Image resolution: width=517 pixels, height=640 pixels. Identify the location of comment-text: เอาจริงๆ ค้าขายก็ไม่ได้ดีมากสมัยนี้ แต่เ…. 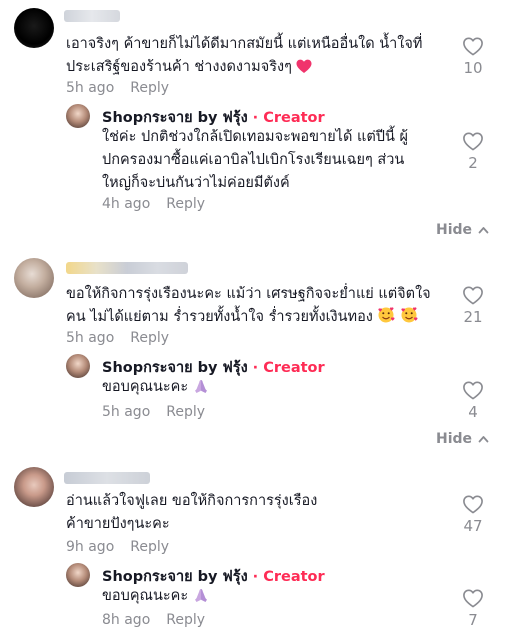
(261, 57).